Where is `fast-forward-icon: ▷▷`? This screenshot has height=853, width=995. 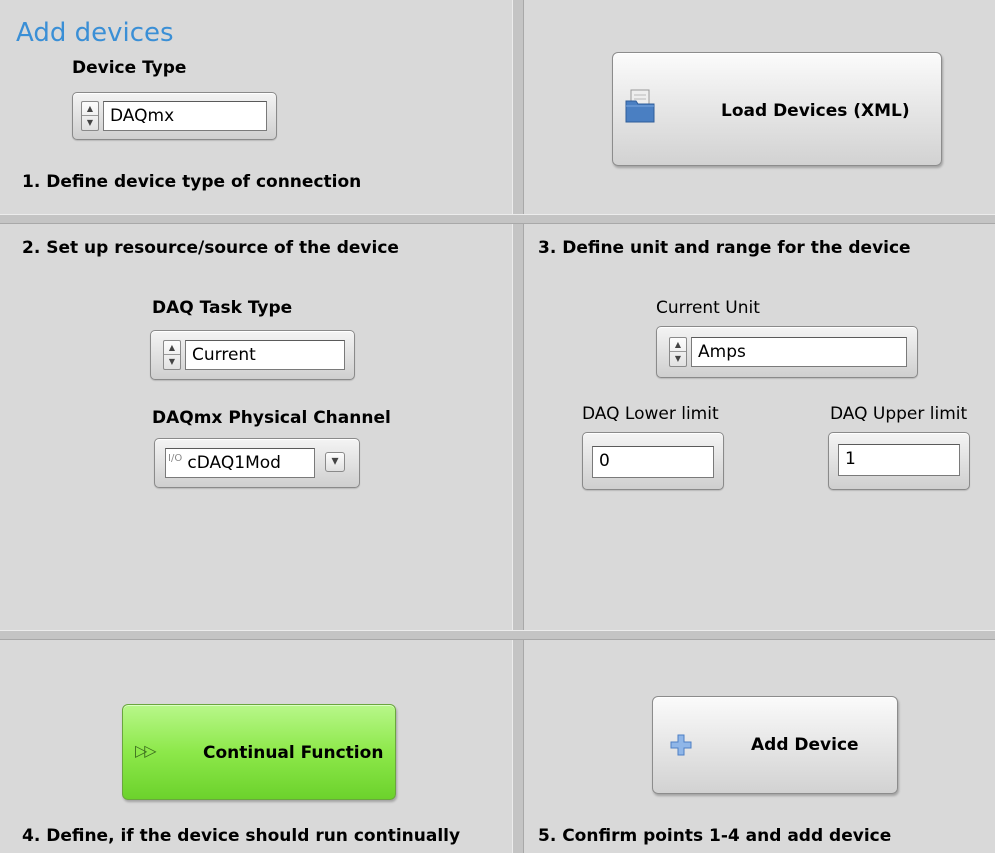 fast-forward-icon: ▷▷ is located at coordinates (146, 750).